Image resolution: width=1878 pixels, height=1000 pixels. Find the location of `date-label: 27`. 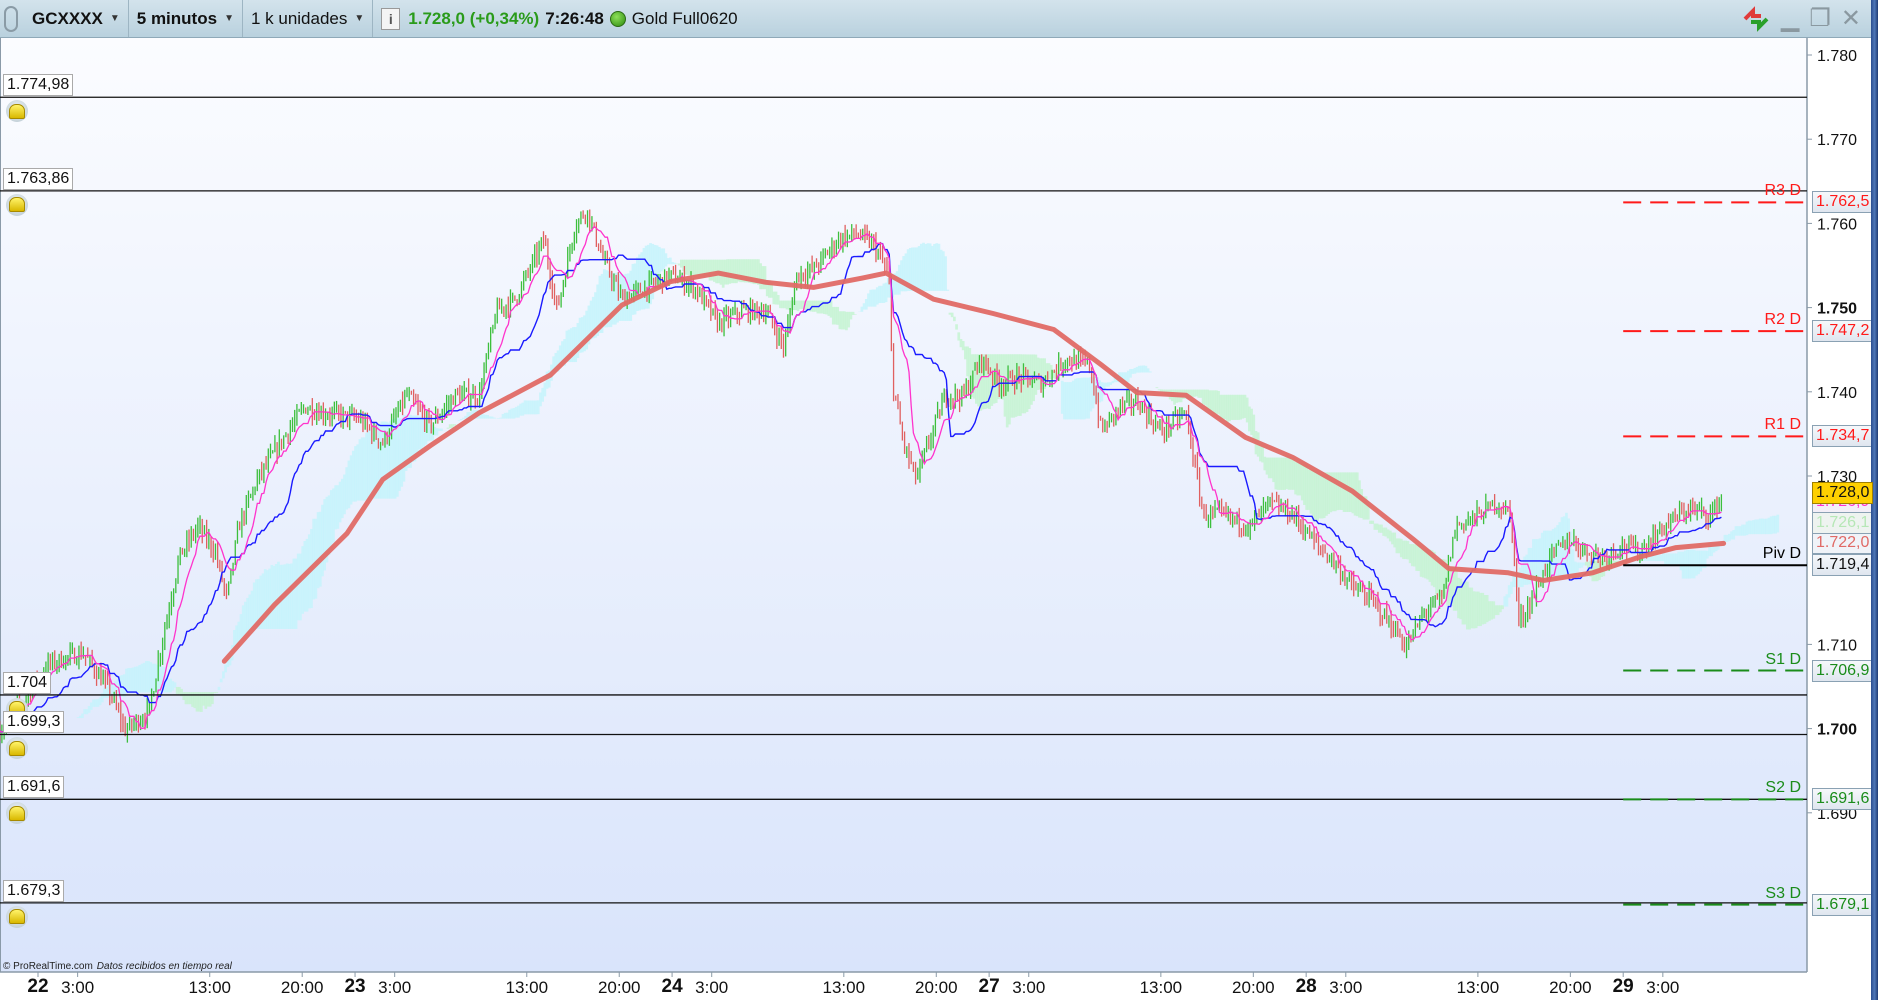

date-label: 27 is located at coordinates (989, 986).